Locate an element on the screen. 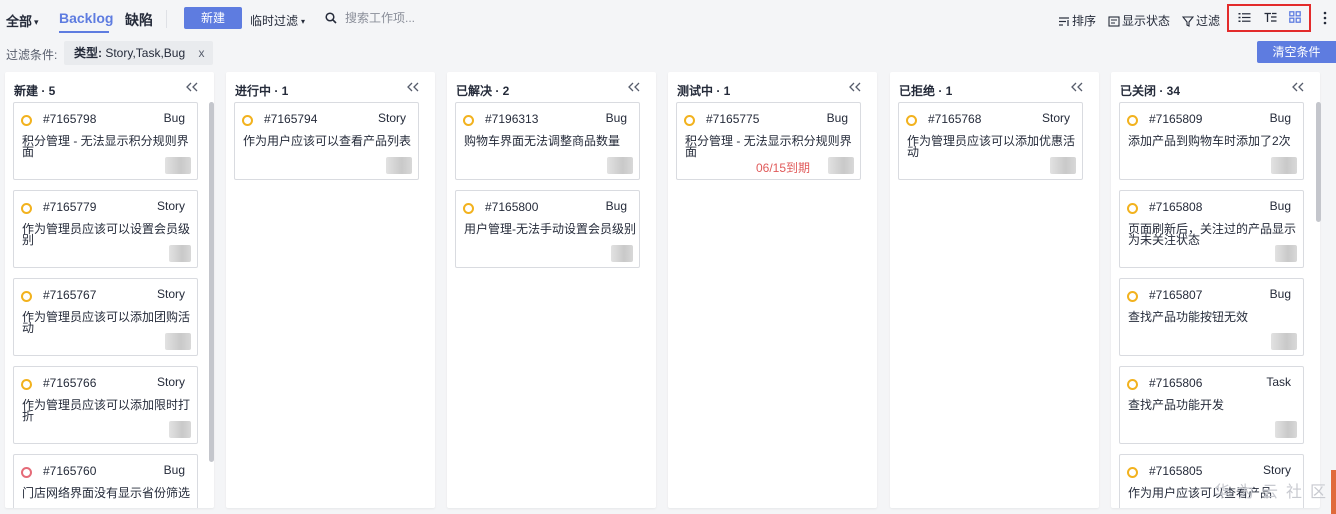 Image resolution: width=1336 pixels, height=514 pixels. search-input is located at coordinates (425, 18).